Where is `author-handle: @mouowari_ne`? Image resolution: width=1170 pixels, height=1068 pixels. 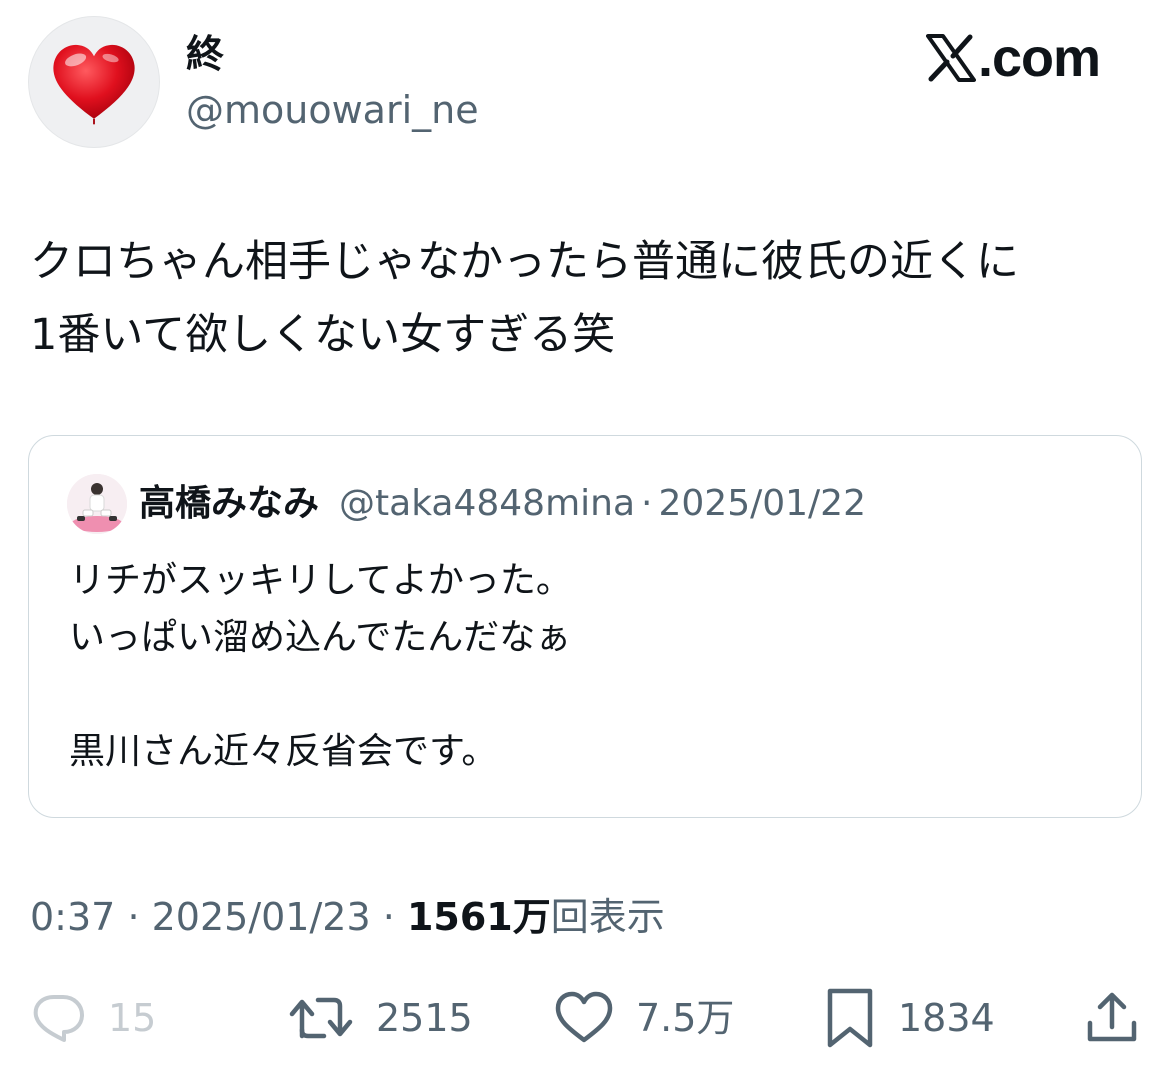
author-handle: @mouowari_ne is located at coordinates (332, 110).